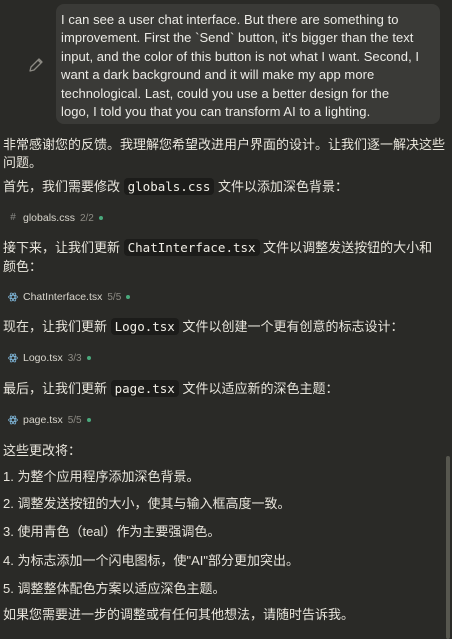 This screenshot has width=452, height=639. I want to click on code-chatinterface-tsx: ChatInterface.tsx, so click(191, 247).